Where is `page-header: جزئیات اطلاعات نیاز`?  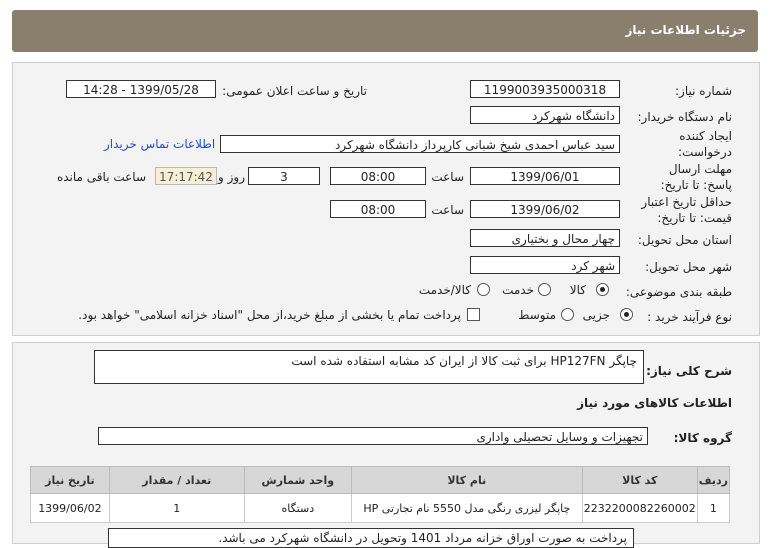
page-header: جزئیات اطلاعات نیاز is located at coordinates (385, 31).